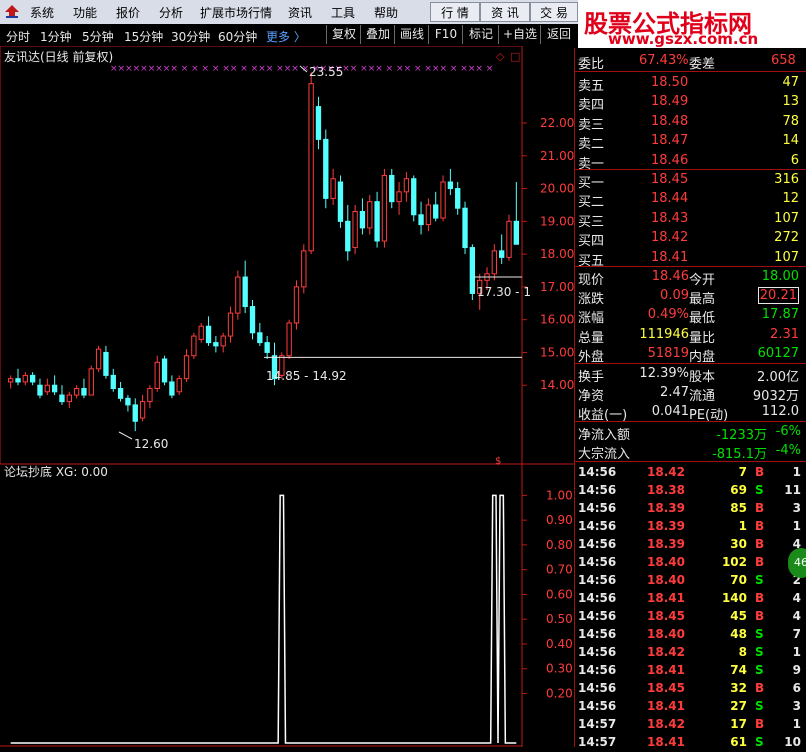 The height and width of the screenshot is (752, 806). I want to click on trade-price: 18.38, so click(666, 490).